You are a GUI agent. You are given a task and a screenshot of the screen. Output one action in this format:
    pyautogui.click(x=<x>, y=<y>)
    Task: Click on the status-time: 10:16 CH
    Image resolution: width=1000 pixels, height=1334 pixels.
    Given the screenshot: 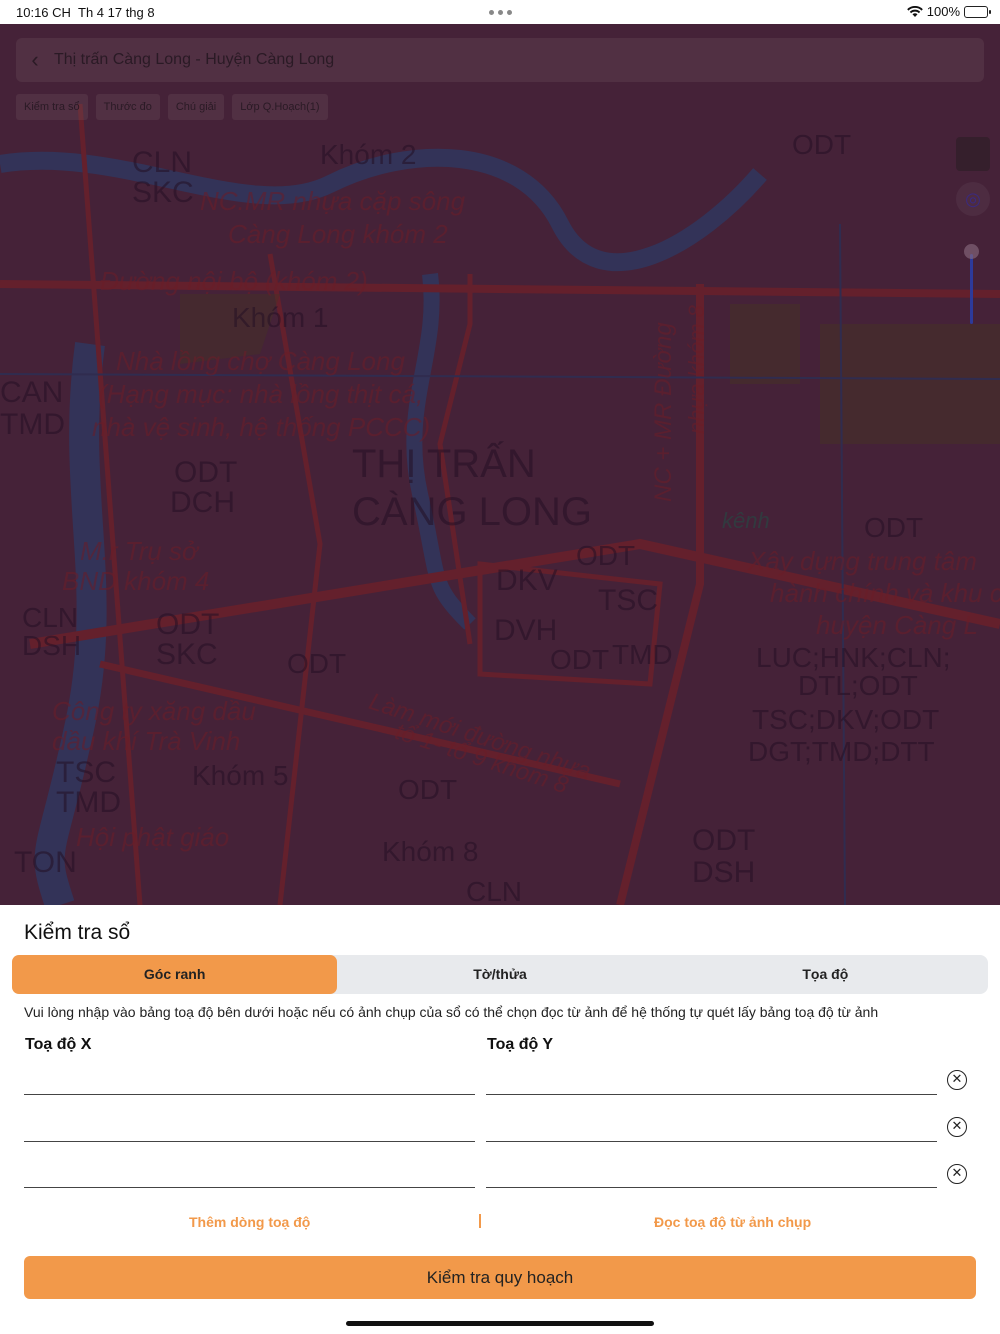 What is the action you would take?
    pyautogui.click(x=43, y=12)
    